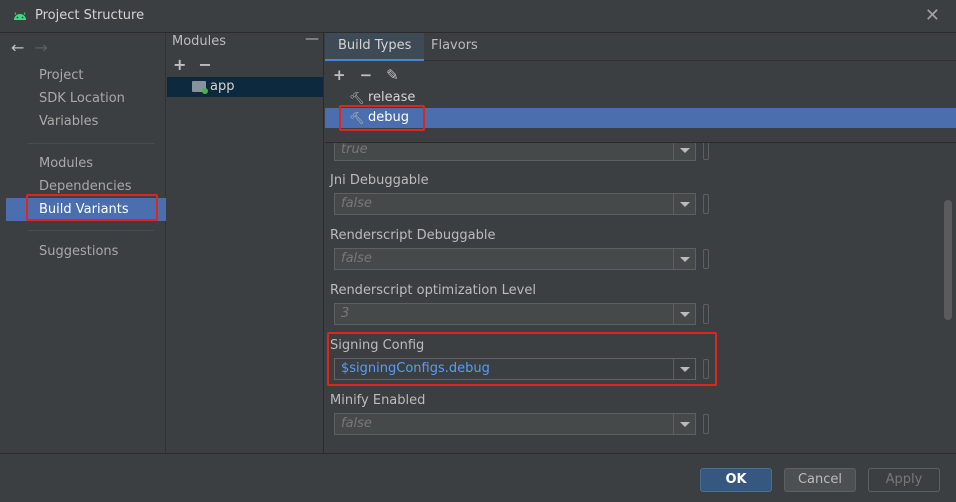 The image size is (956, 502). Describe the element at coordinates (192, 64) in the screenshot. I see `modules-toolbar: + −` at that location.